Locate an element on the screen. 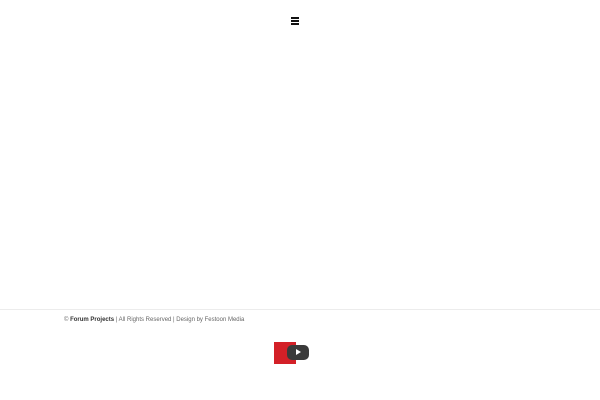 Image resolution: width=600 pixels, height=400 pixels. video-widget is located at coordinates (292, 353).